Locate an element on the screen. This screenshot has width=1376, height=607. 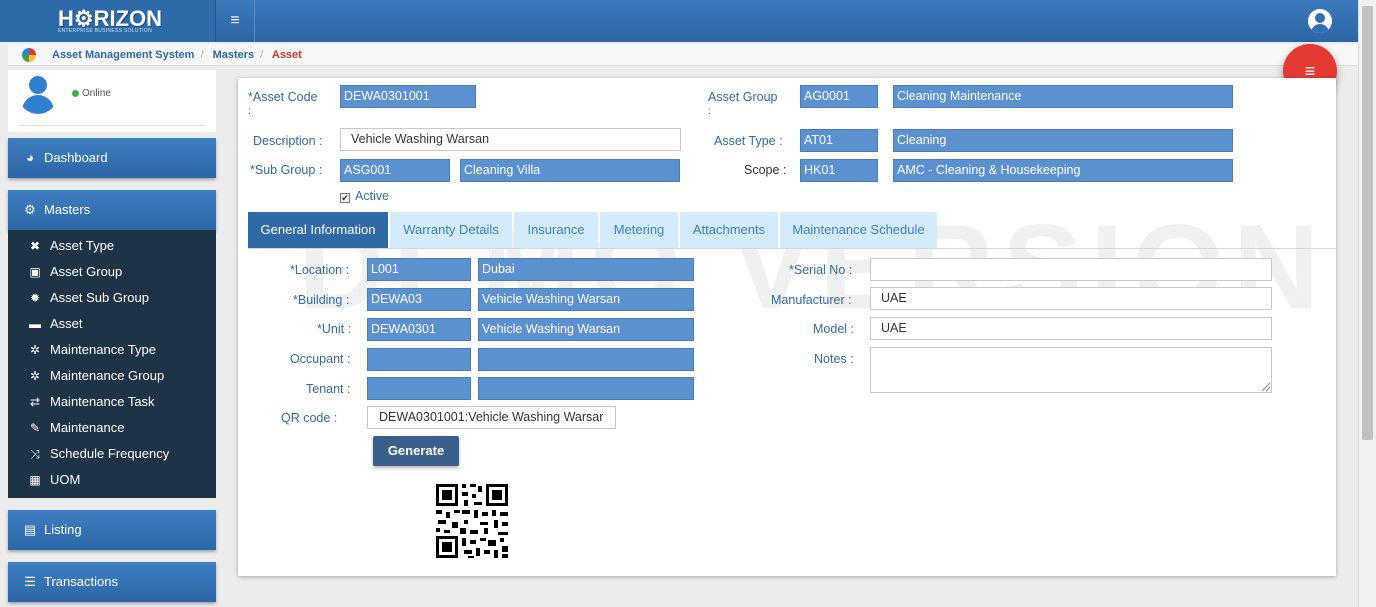
briefcase-icon: ▬ is located at coordinates (35, 324).